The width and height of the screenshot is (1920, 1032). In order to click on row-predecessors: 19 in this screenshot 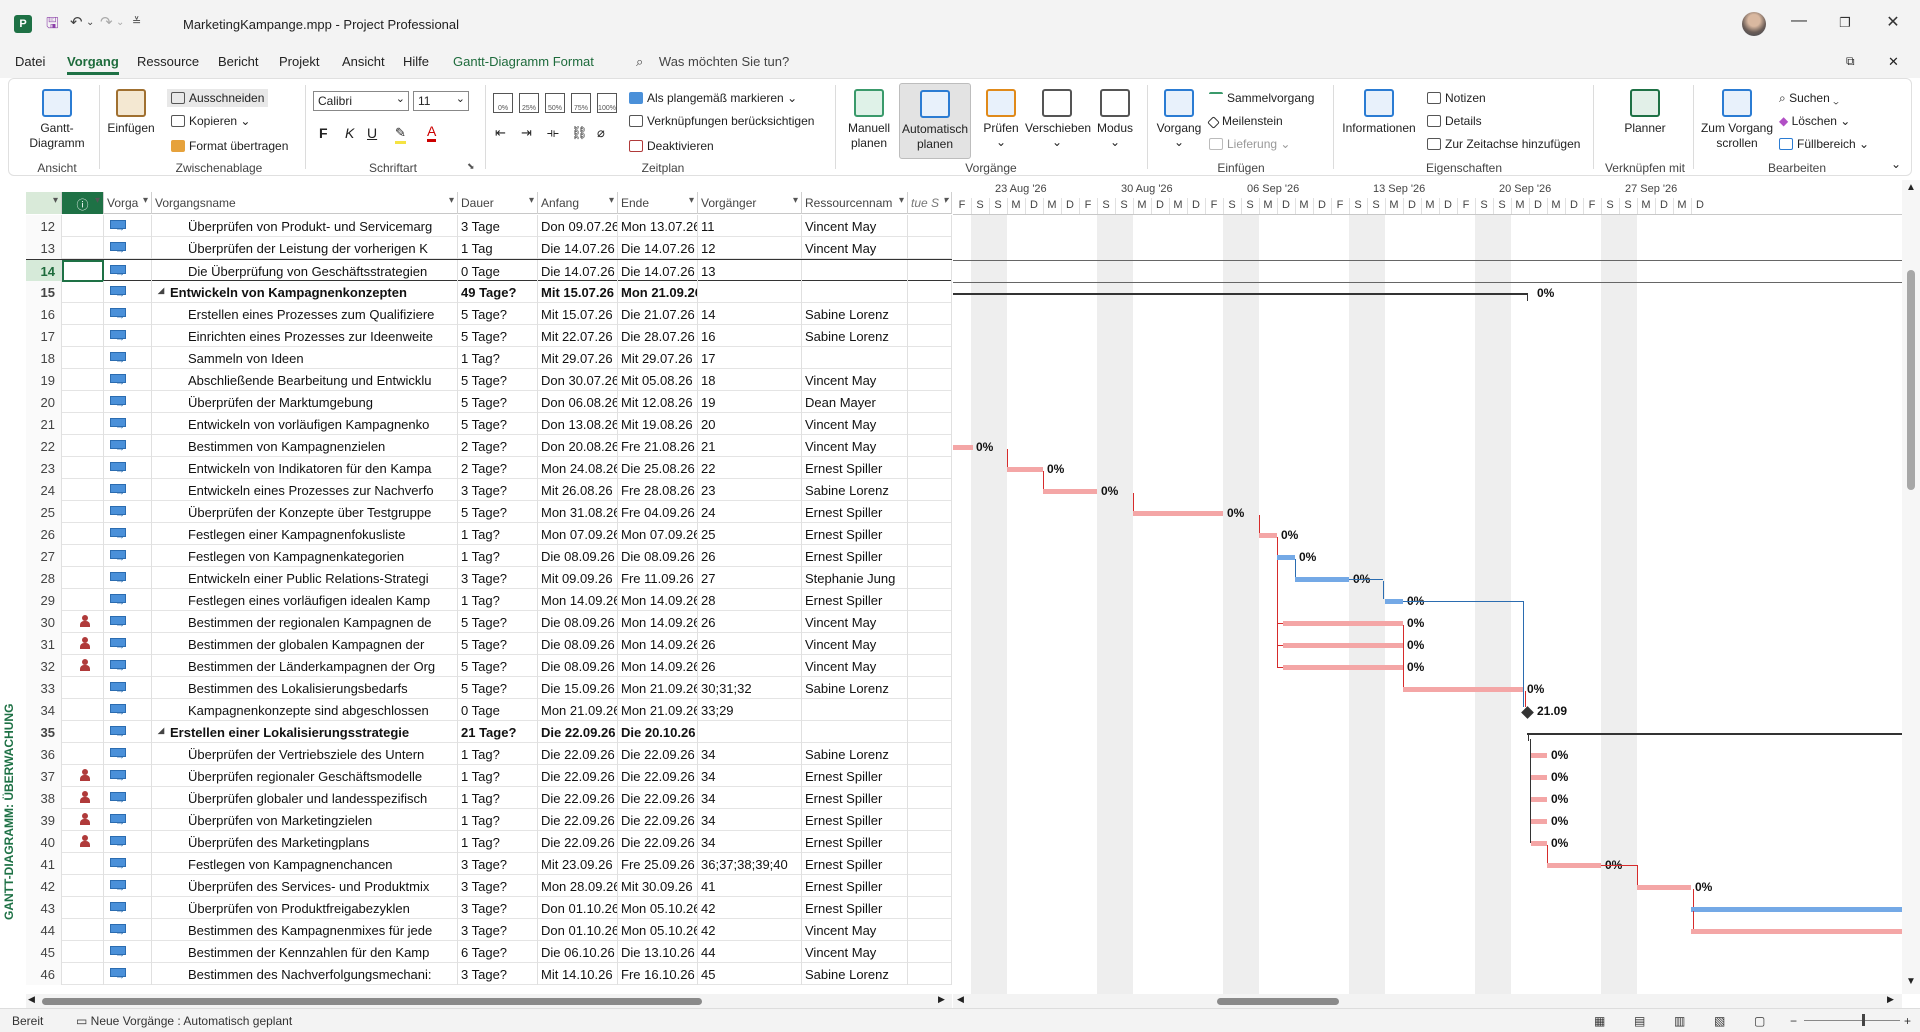, I will do `click(750, 402)`.